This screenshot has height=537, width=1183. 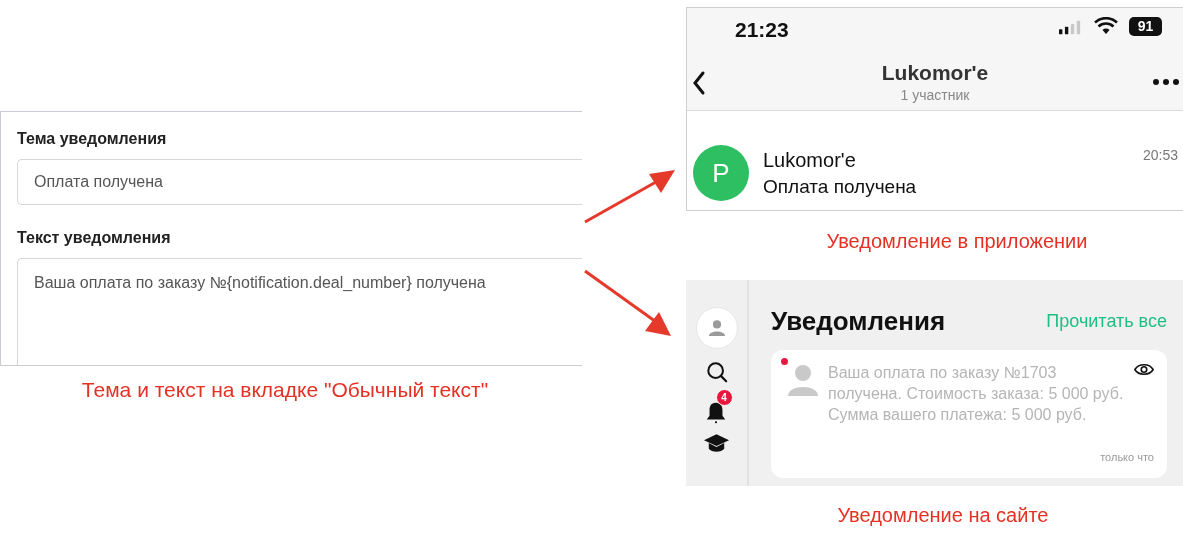 I want to click on chat-subtitle: 1 участник, so click(x=935, y=95).